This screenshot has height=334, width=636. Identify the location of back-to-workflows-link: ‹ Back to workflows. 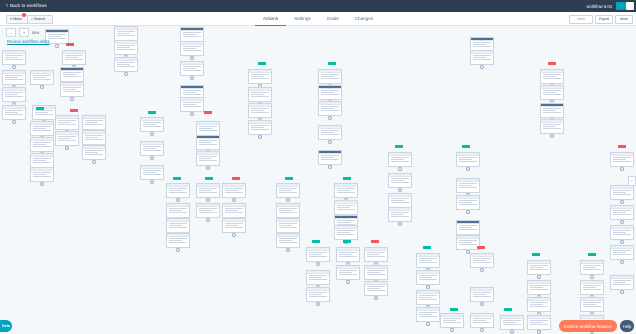
(26, 6).